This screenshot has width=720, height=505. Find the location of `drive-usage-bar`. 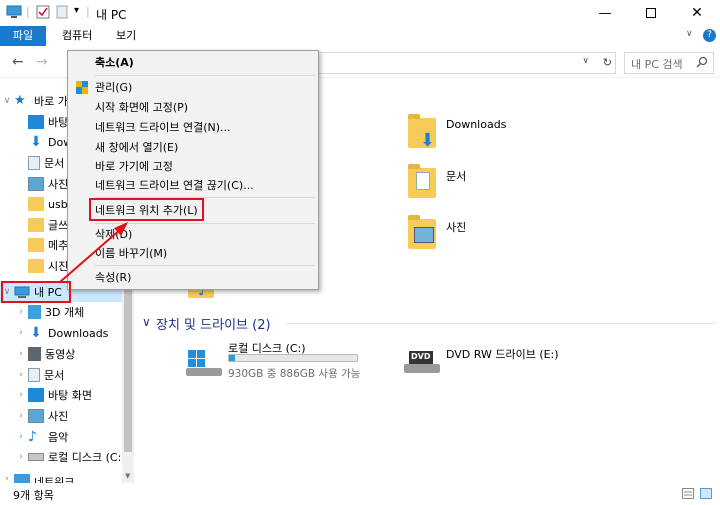

drive-usage-bar is located at coordinates (293, 358).